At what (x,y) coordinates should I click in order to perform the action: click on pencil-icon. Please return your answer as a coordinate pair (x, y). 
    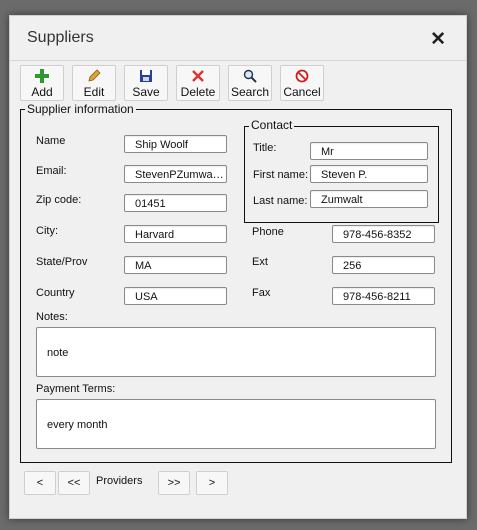
    Looking at the image, I should click on (94, 76).